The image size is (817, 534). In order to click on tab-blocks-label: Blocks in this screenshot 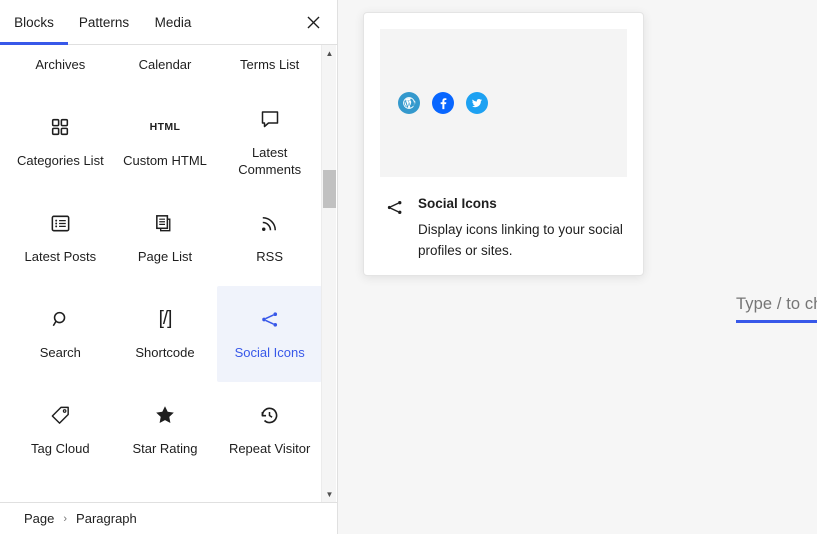, I will do `click(34, 22)`.